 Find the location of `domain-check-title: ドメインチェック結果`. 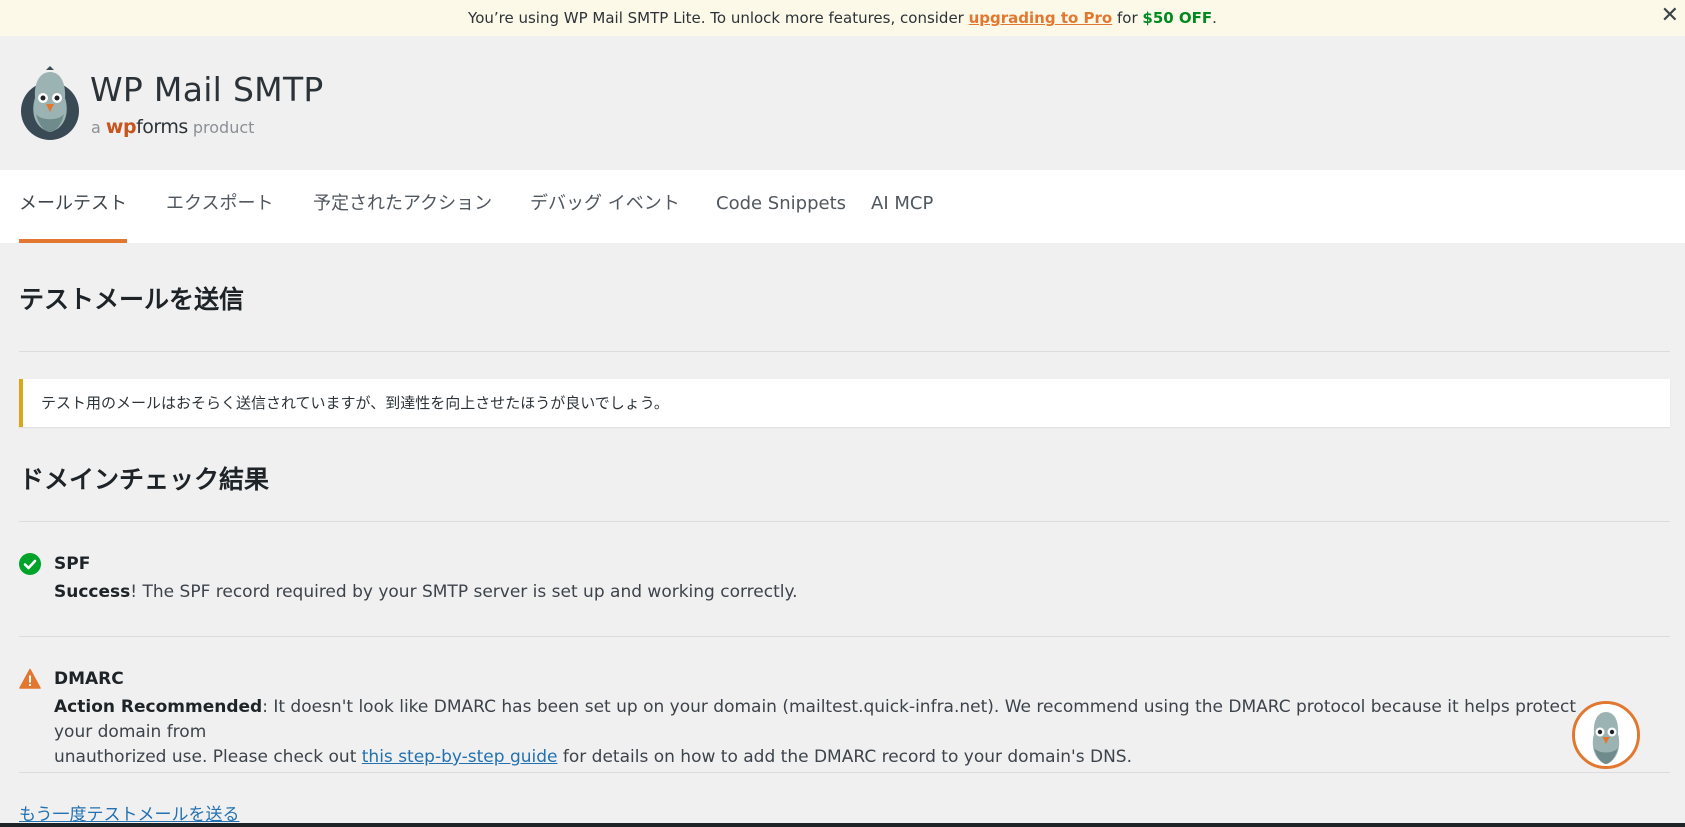

domain-check-title: ドメインチェック結果 is located at coordinates (144, 479).